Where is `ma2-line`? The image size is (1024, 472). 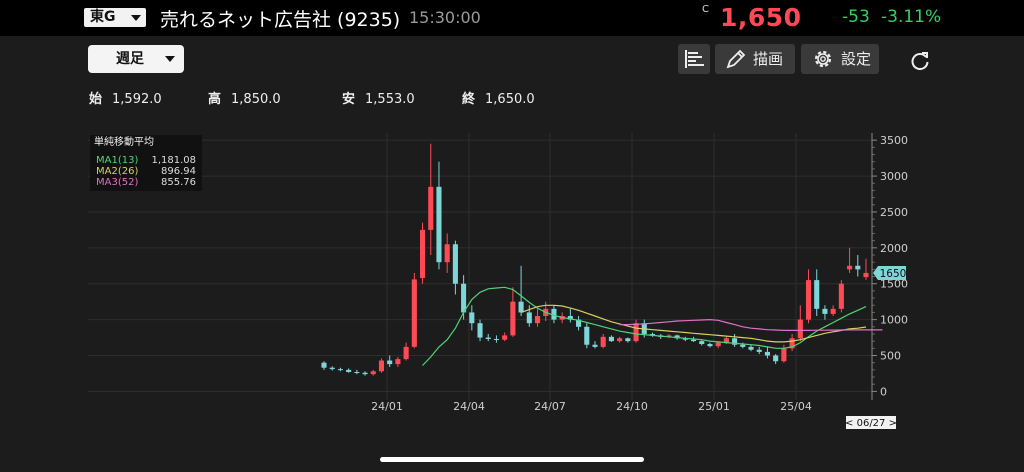
ma2-line is located at coordinates (693, 323).